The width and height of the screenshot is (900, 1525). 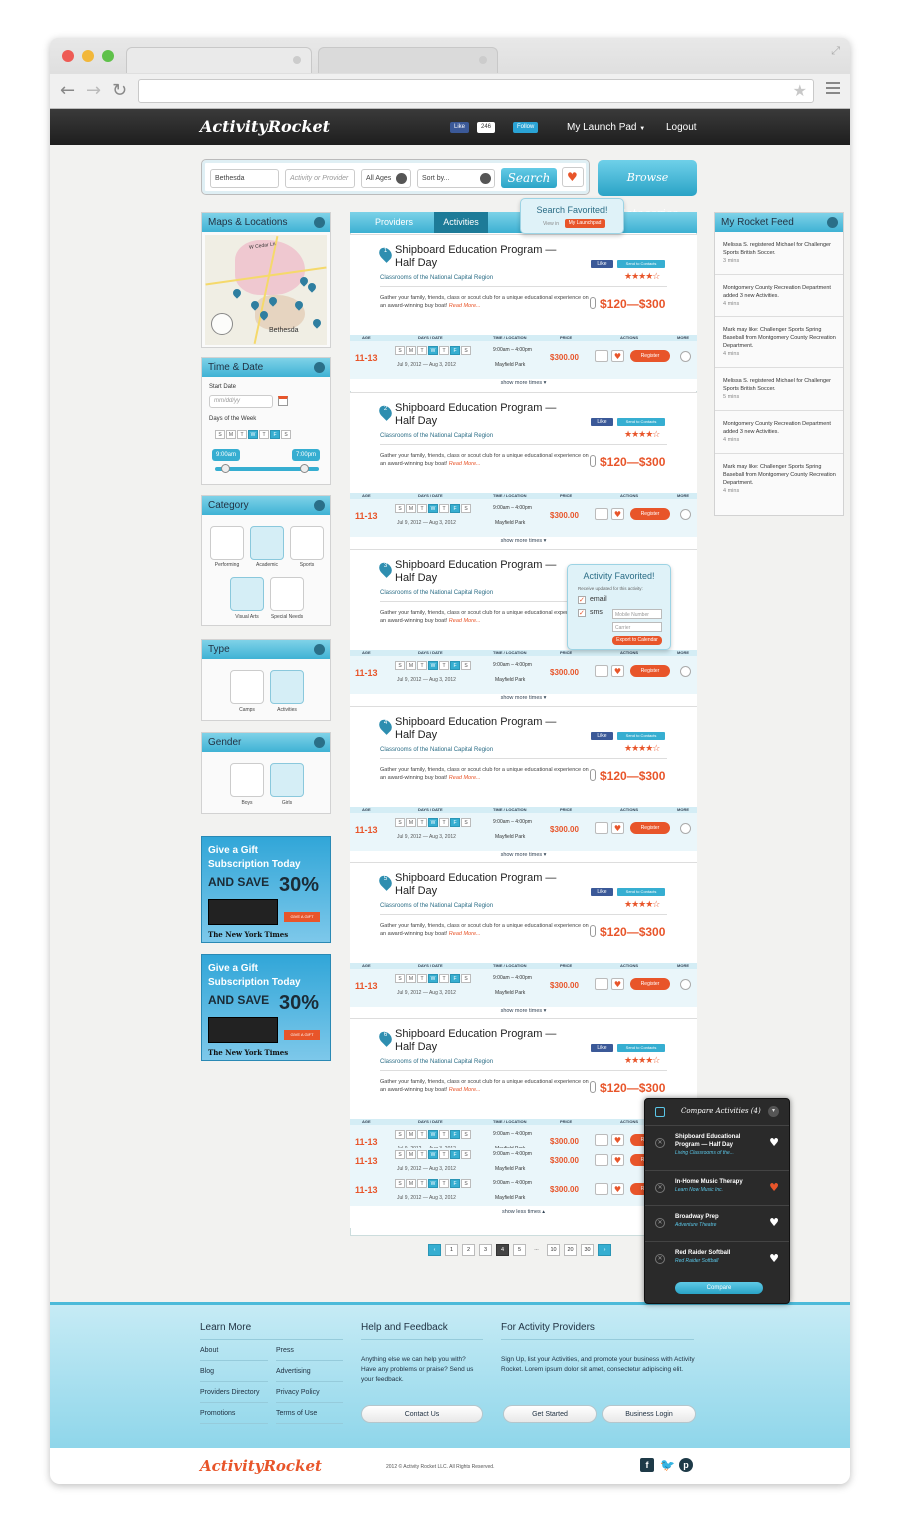 What do you see at coordinates (287, 780) in the screenshot?
I see `gender-girls-icon` at bounding box center [287, 780].